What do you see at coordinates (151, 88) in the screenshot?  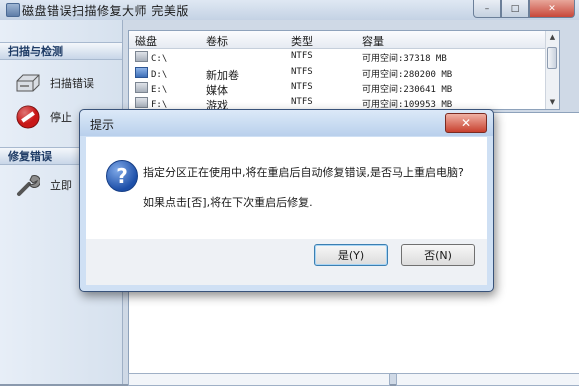 I see `drive-cell: E:\` at bounding box center [151, 88].